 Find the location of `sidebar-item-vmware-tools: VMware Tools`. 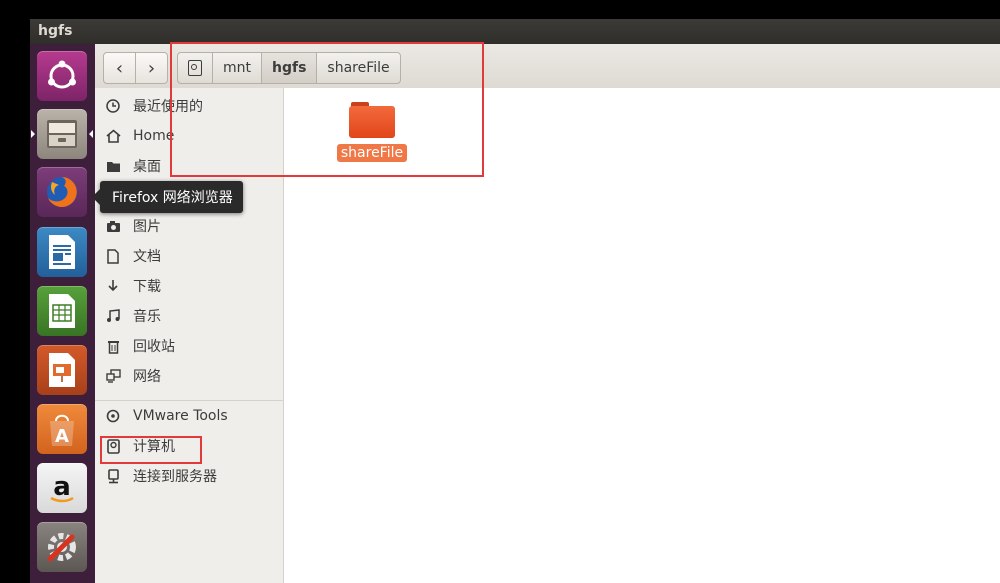

sidebar-item-vmware-tools: VMware Tools is located at coordinates (189, 416).